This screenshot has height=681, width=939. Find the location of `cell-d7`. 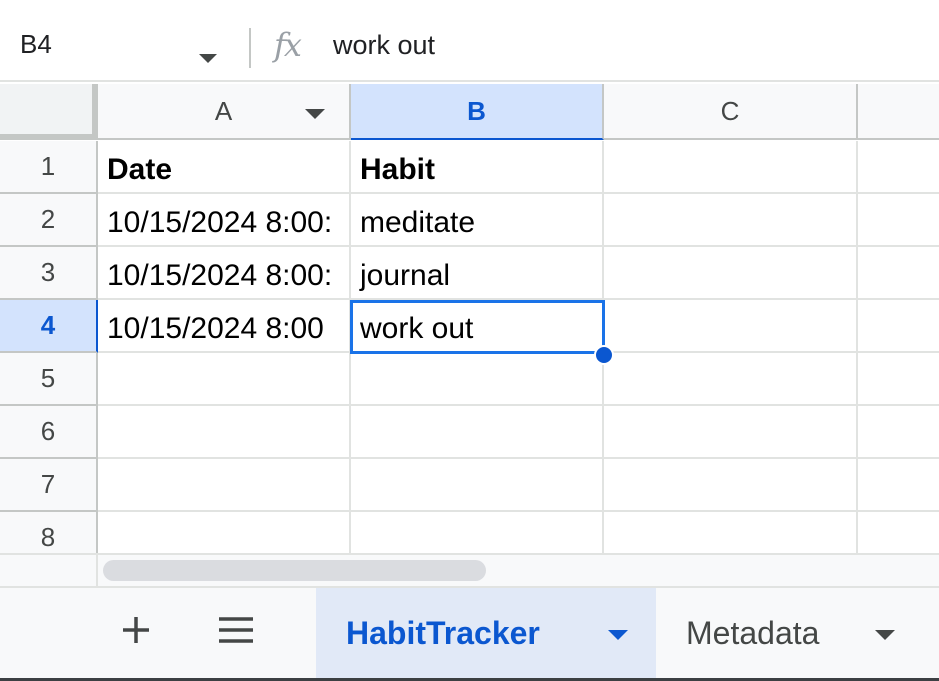

cell-d7 is located at coordinates (898, 485).